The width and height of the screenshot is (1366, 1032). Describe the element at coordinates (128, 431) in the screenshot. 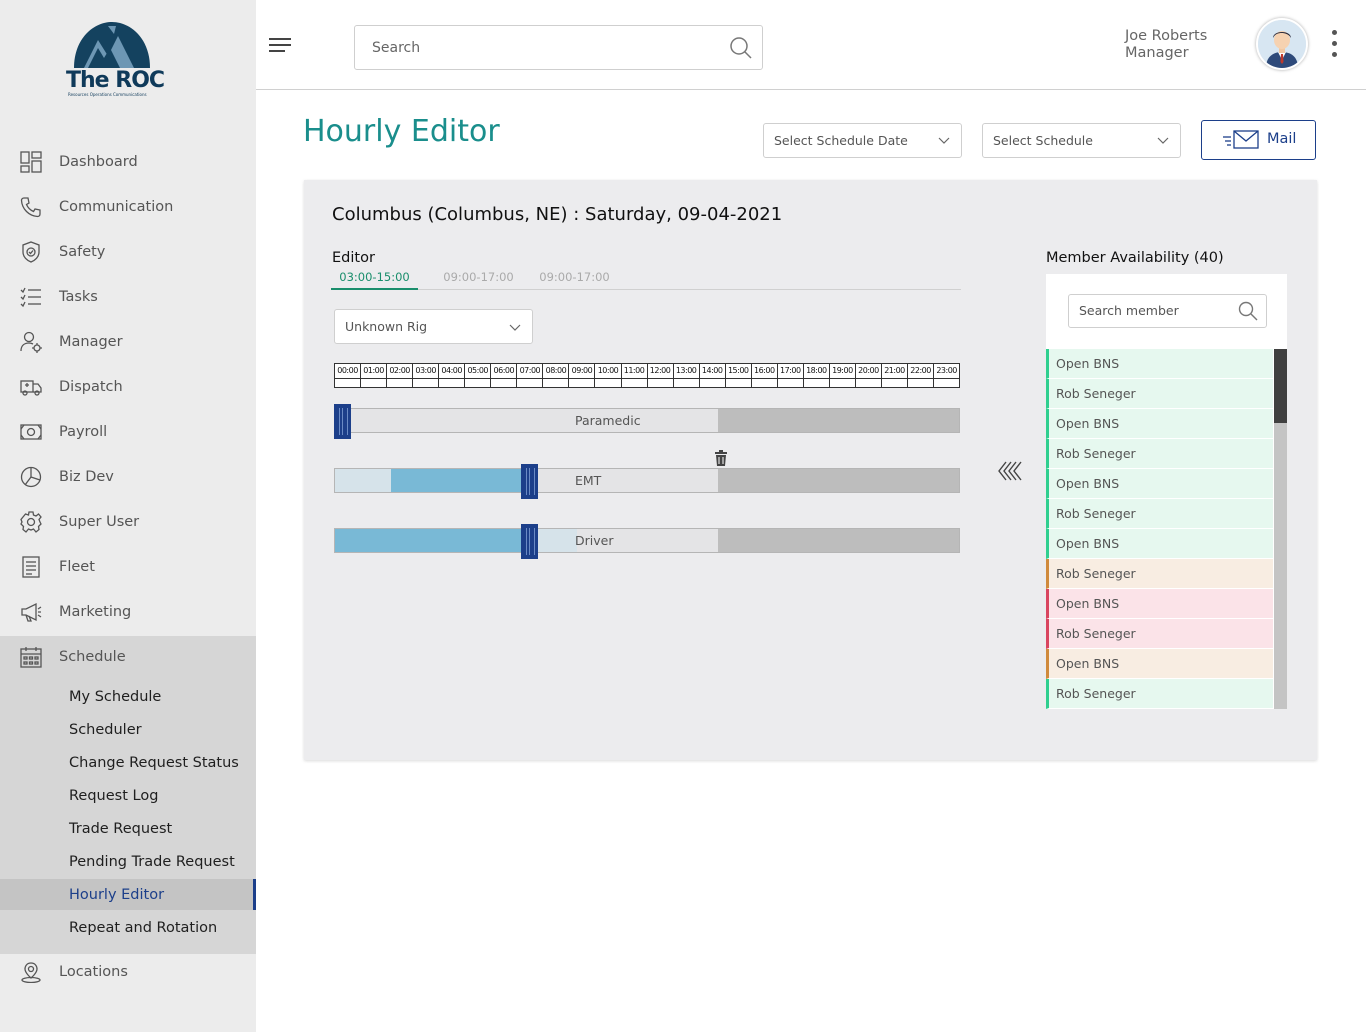

I see `nav-payroll: Payroll` at that location.